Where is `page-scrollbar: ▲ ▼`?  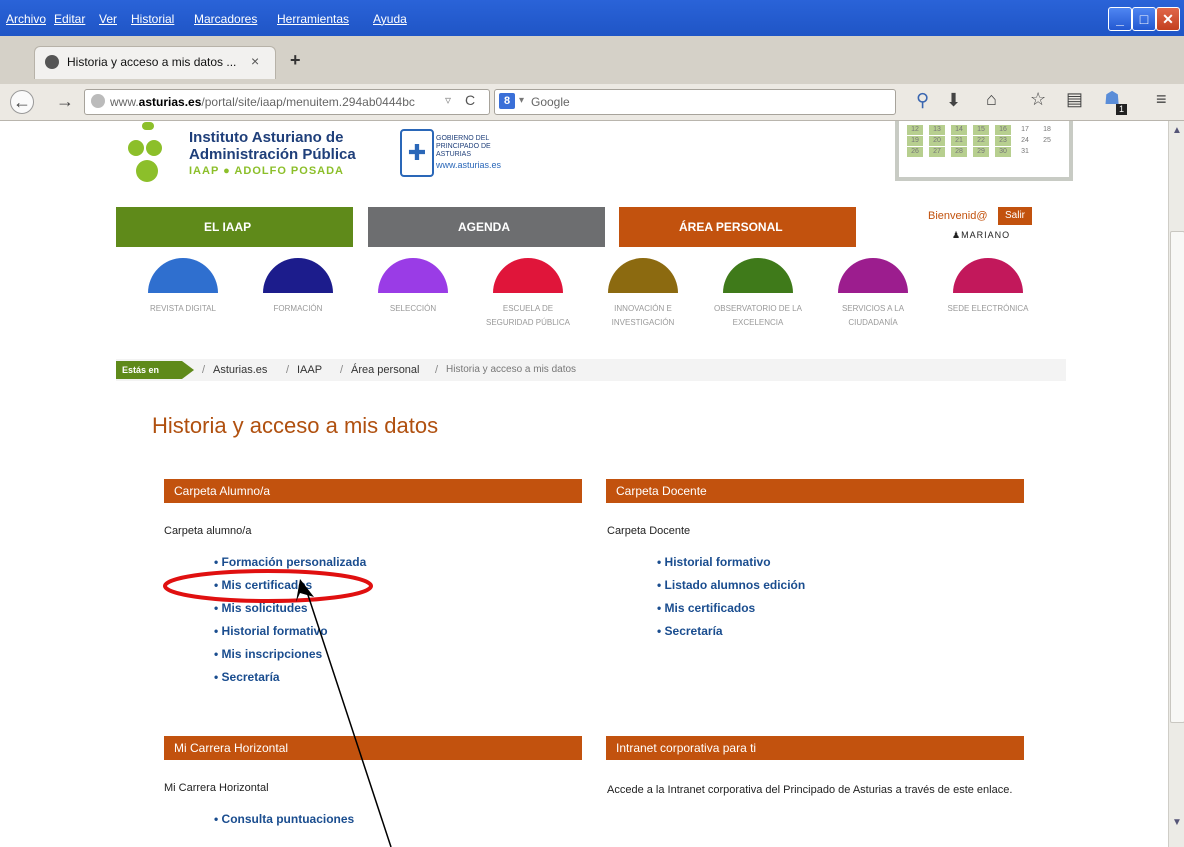
page-scrollbar: ▲ ▼ is located at coordinates (1176, 484).